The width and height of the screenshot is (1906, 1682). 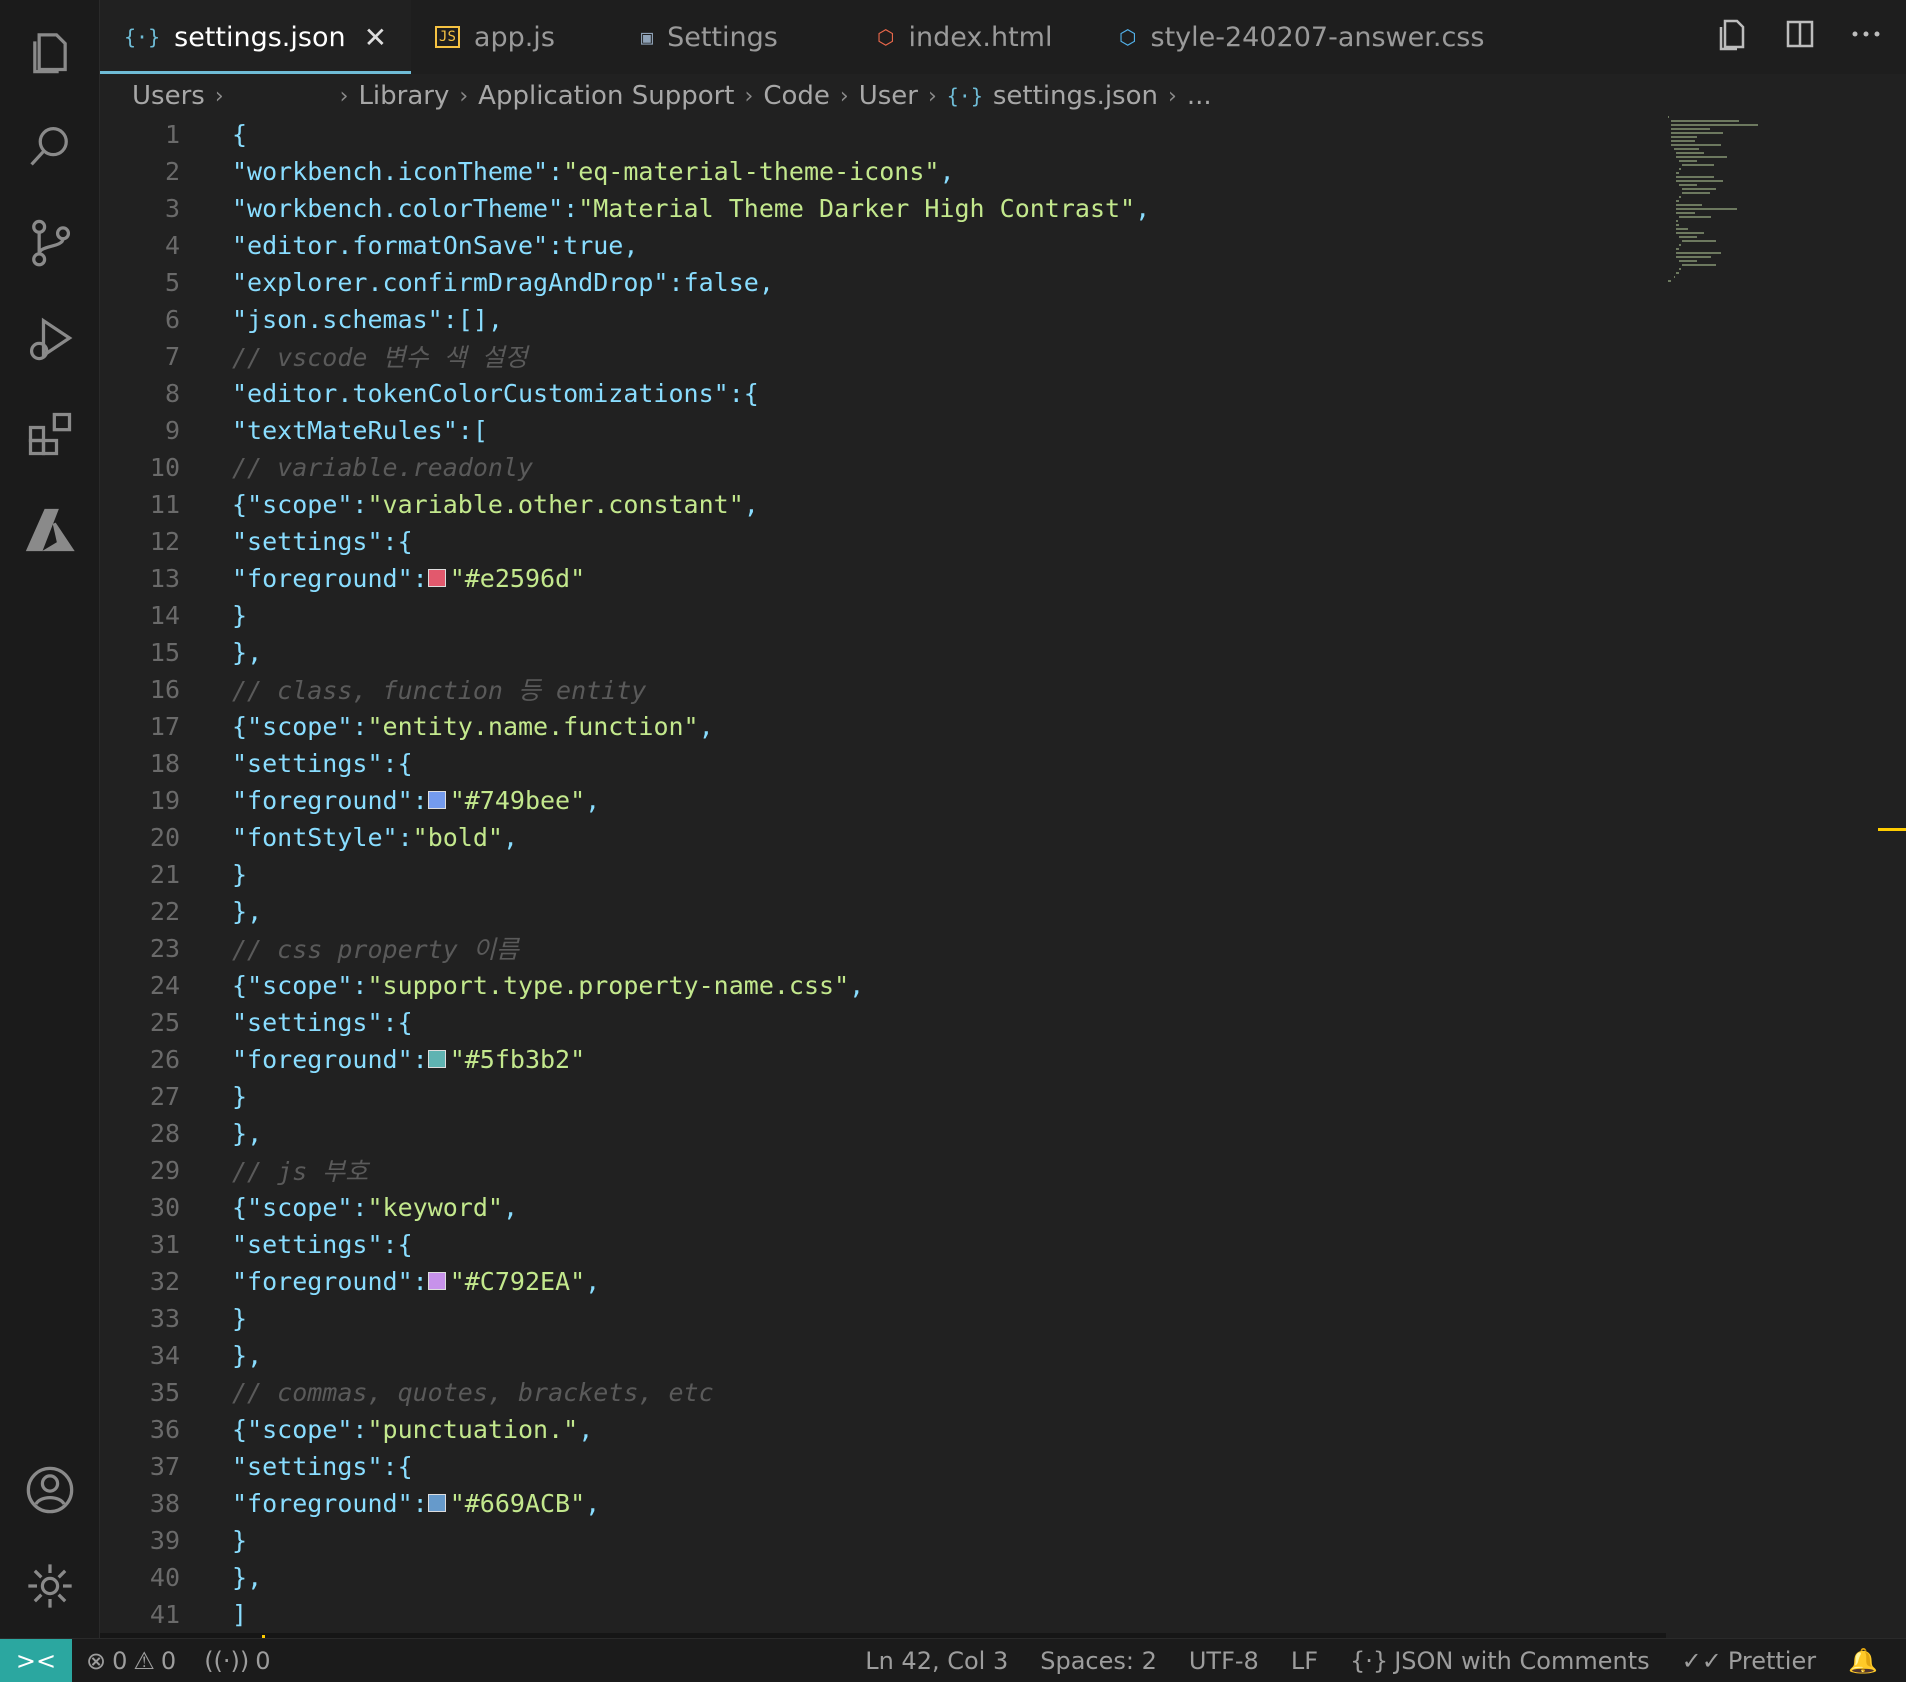 I want to click on cursor-position: Ln 42, Col 3, so click(x=936, y=1661).